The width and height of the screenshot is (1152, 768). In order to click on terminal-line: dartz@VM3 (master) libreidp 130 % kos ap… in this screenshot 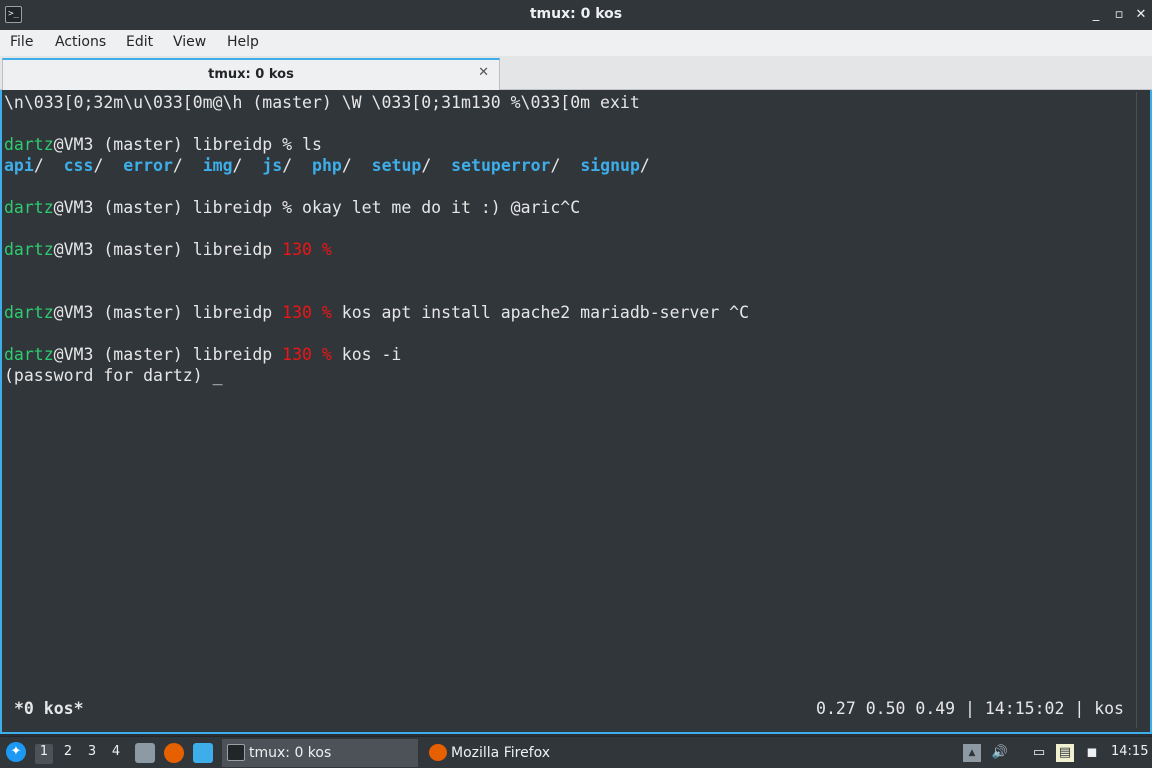, I will do `click(568, 312)`.